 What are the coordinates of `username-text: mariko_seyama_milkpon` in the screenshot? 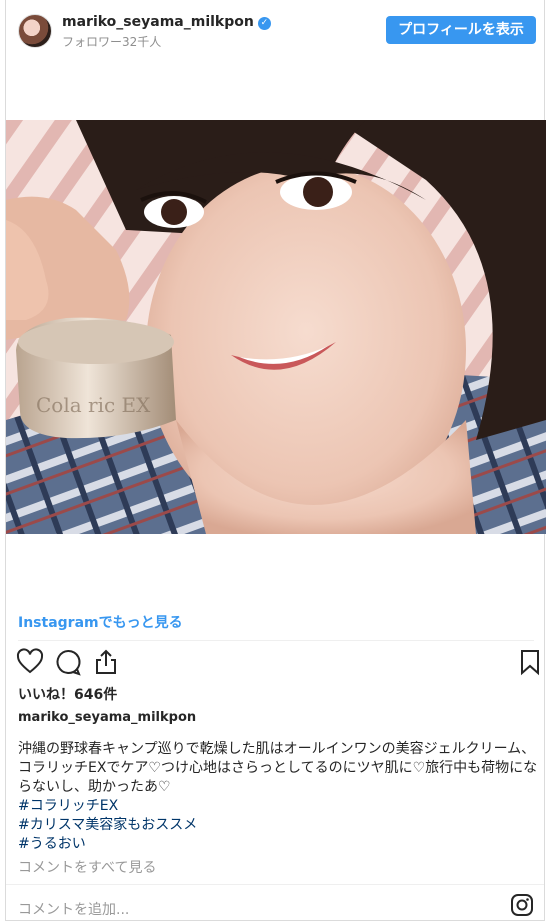 It's located at (158, 22).